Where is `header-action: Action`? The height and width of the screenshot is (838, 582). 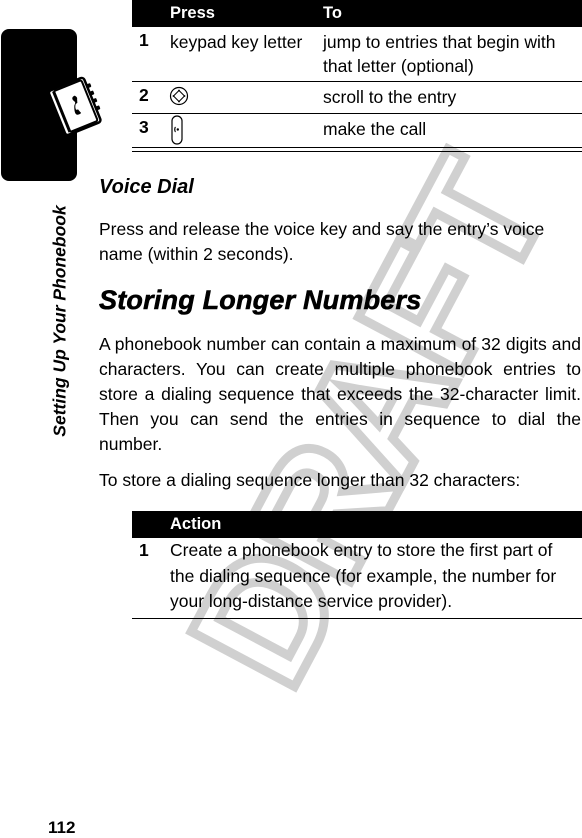 header-action: Action is located at coordinates (196, 524).